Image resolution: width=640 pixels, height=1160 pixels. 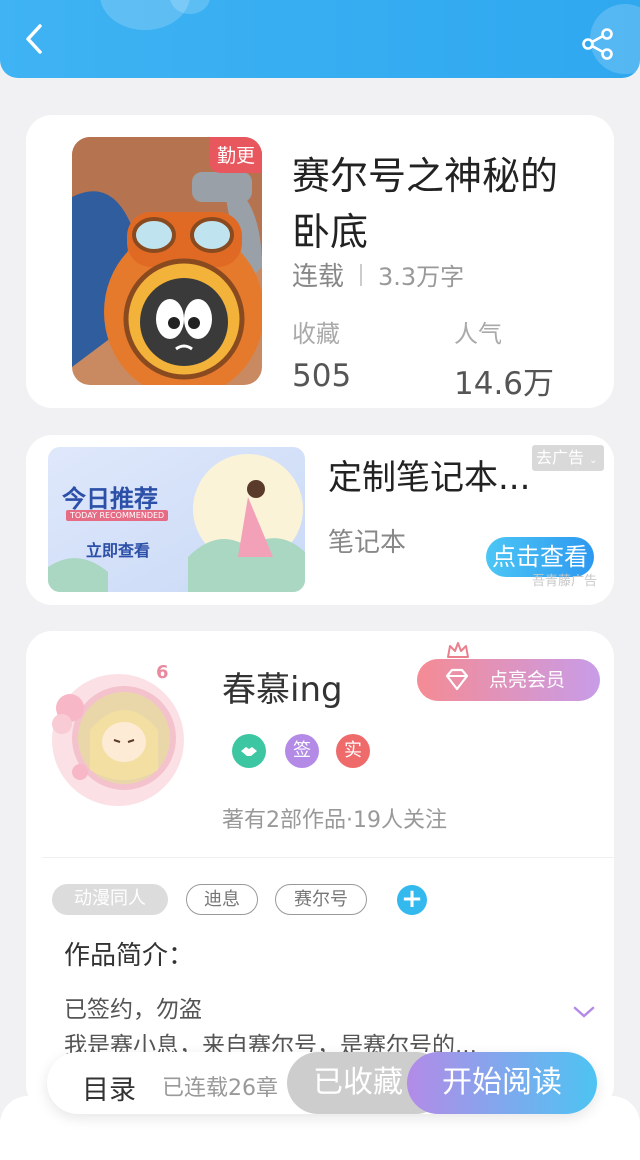 I want to click on crown-icon, so click(x=458, y=650).